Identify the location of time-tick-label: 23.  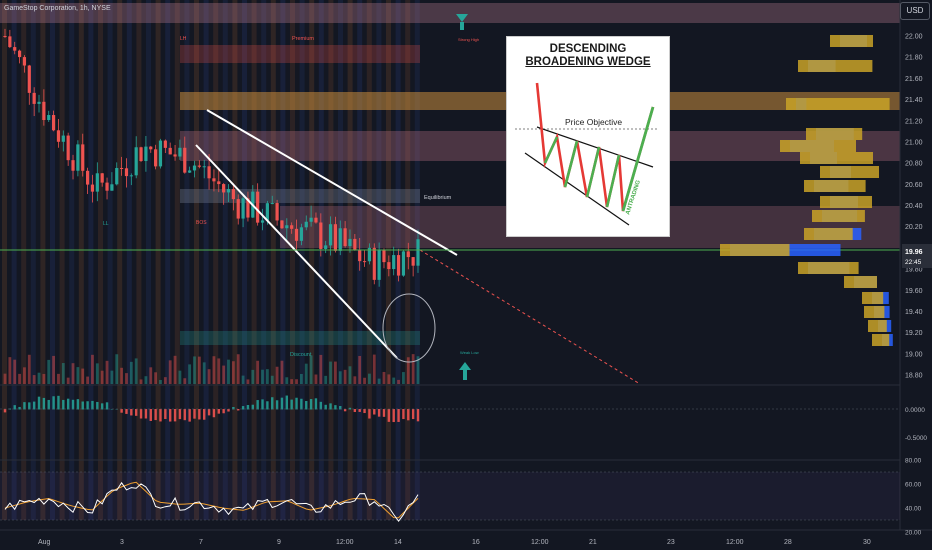
(671, 542).